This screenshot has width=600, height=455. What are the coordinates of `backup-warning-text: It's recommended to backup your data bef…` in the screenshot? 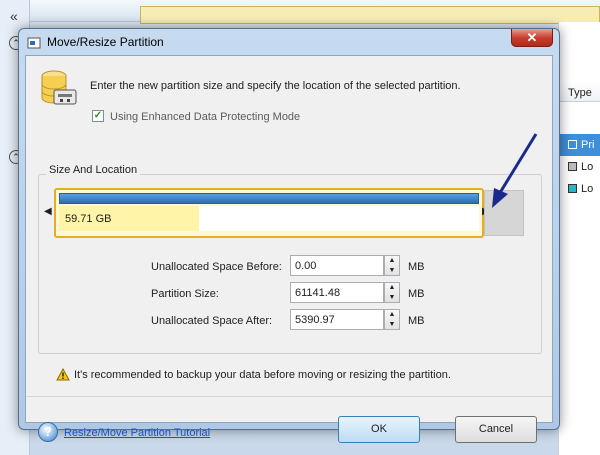 It's located at (262, 375).